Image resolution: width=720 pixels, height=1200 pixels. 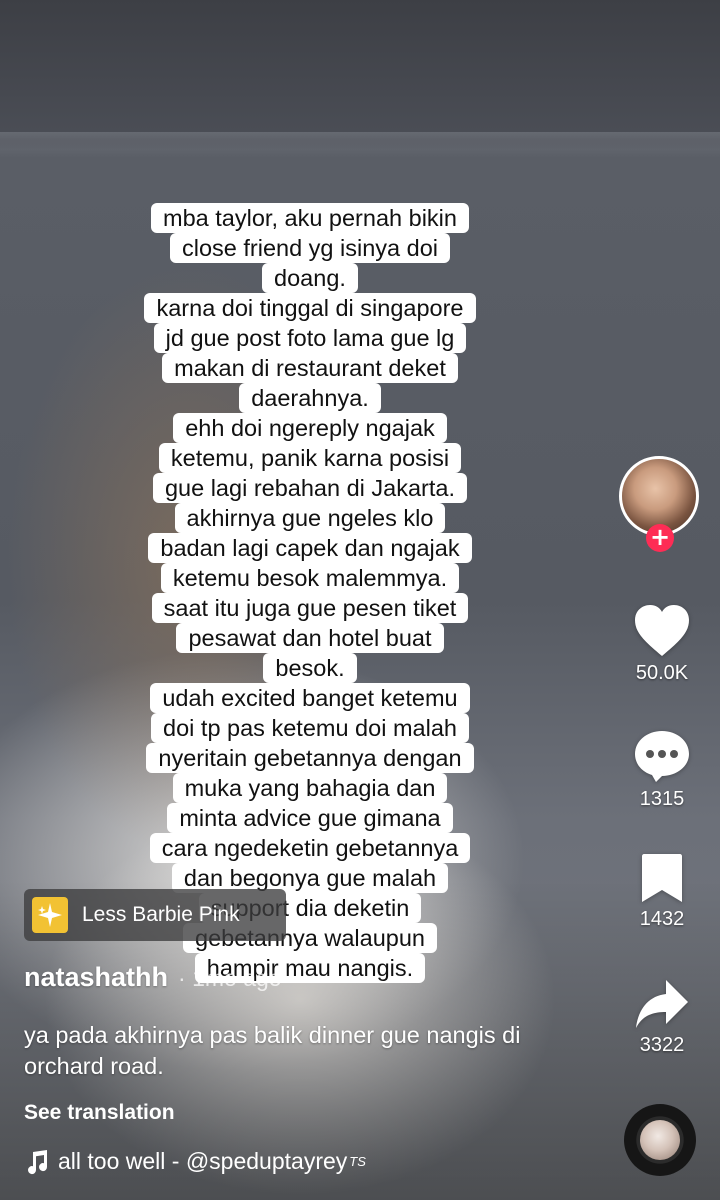 What do you see at coordinates (662, 511) in the screenshot?
I see `creator-avatar-group: +` at bounding box center [662, 511].